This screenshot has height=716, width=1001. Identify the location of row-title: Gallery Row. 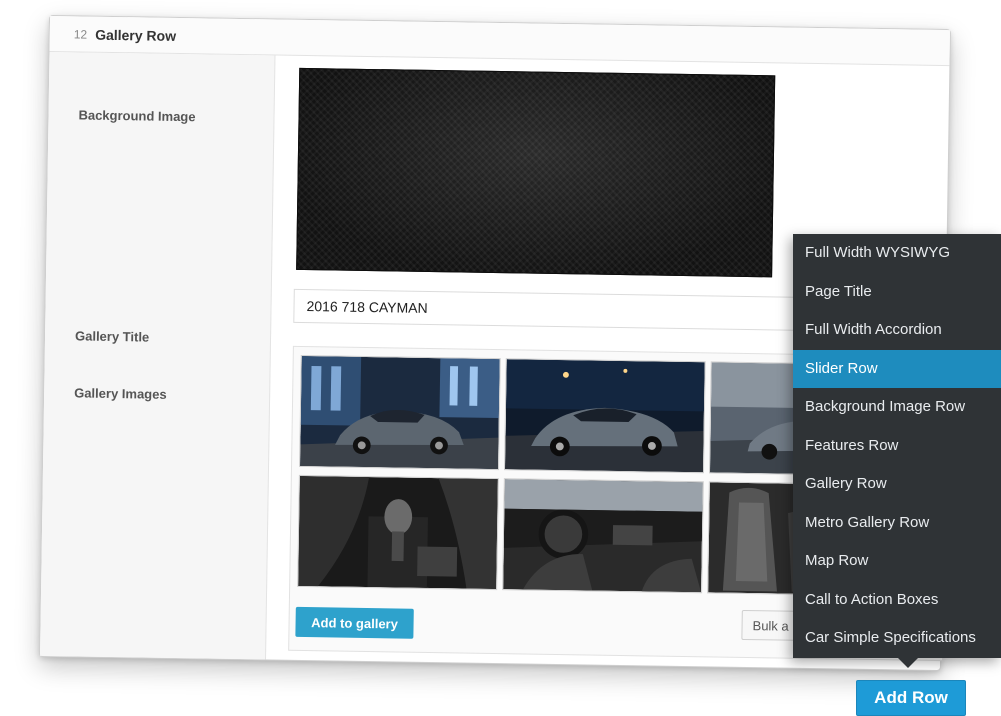
(136, 35).